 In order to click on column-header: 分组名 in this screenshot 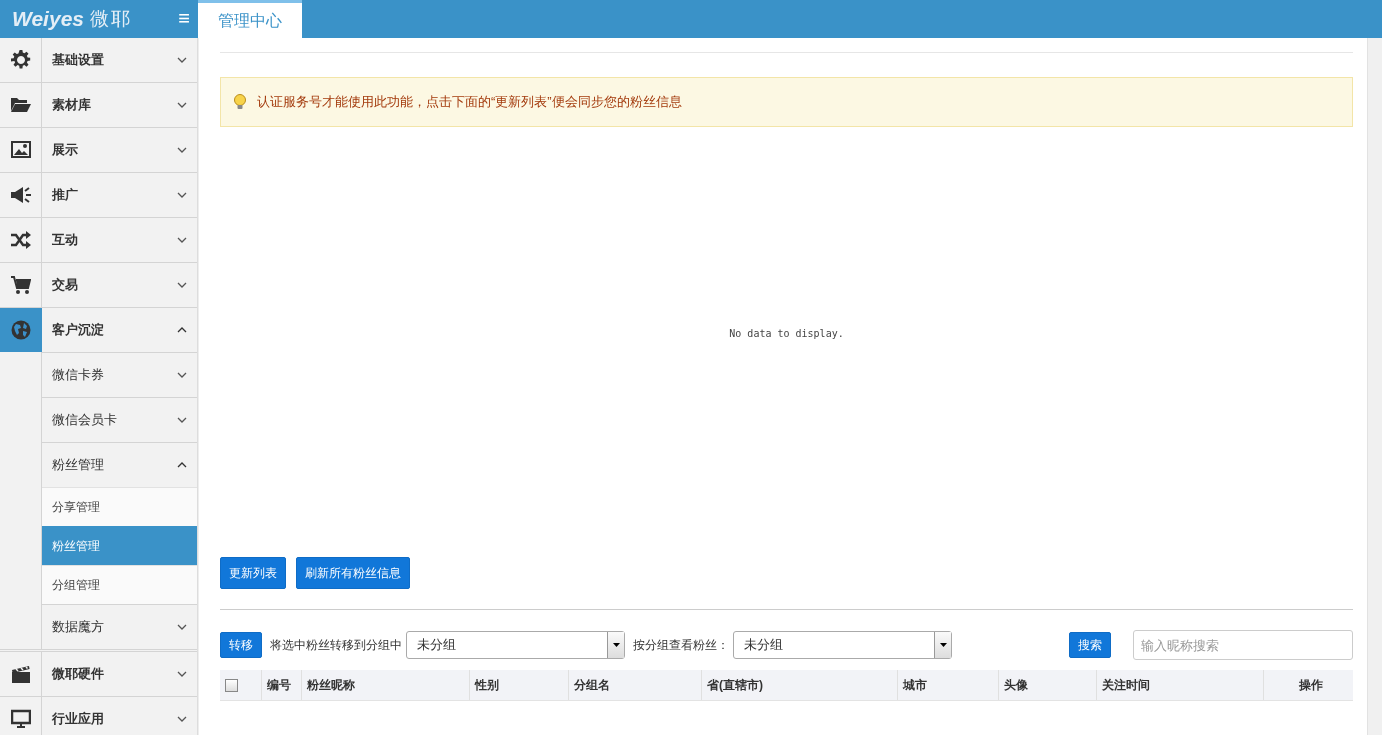, I will do `click(634, 685)`.